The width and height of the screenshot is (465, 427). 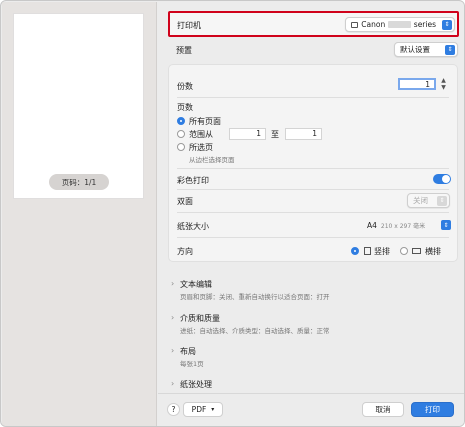 I want to click on printer-brand: Canon, so click(x=373, y=24).